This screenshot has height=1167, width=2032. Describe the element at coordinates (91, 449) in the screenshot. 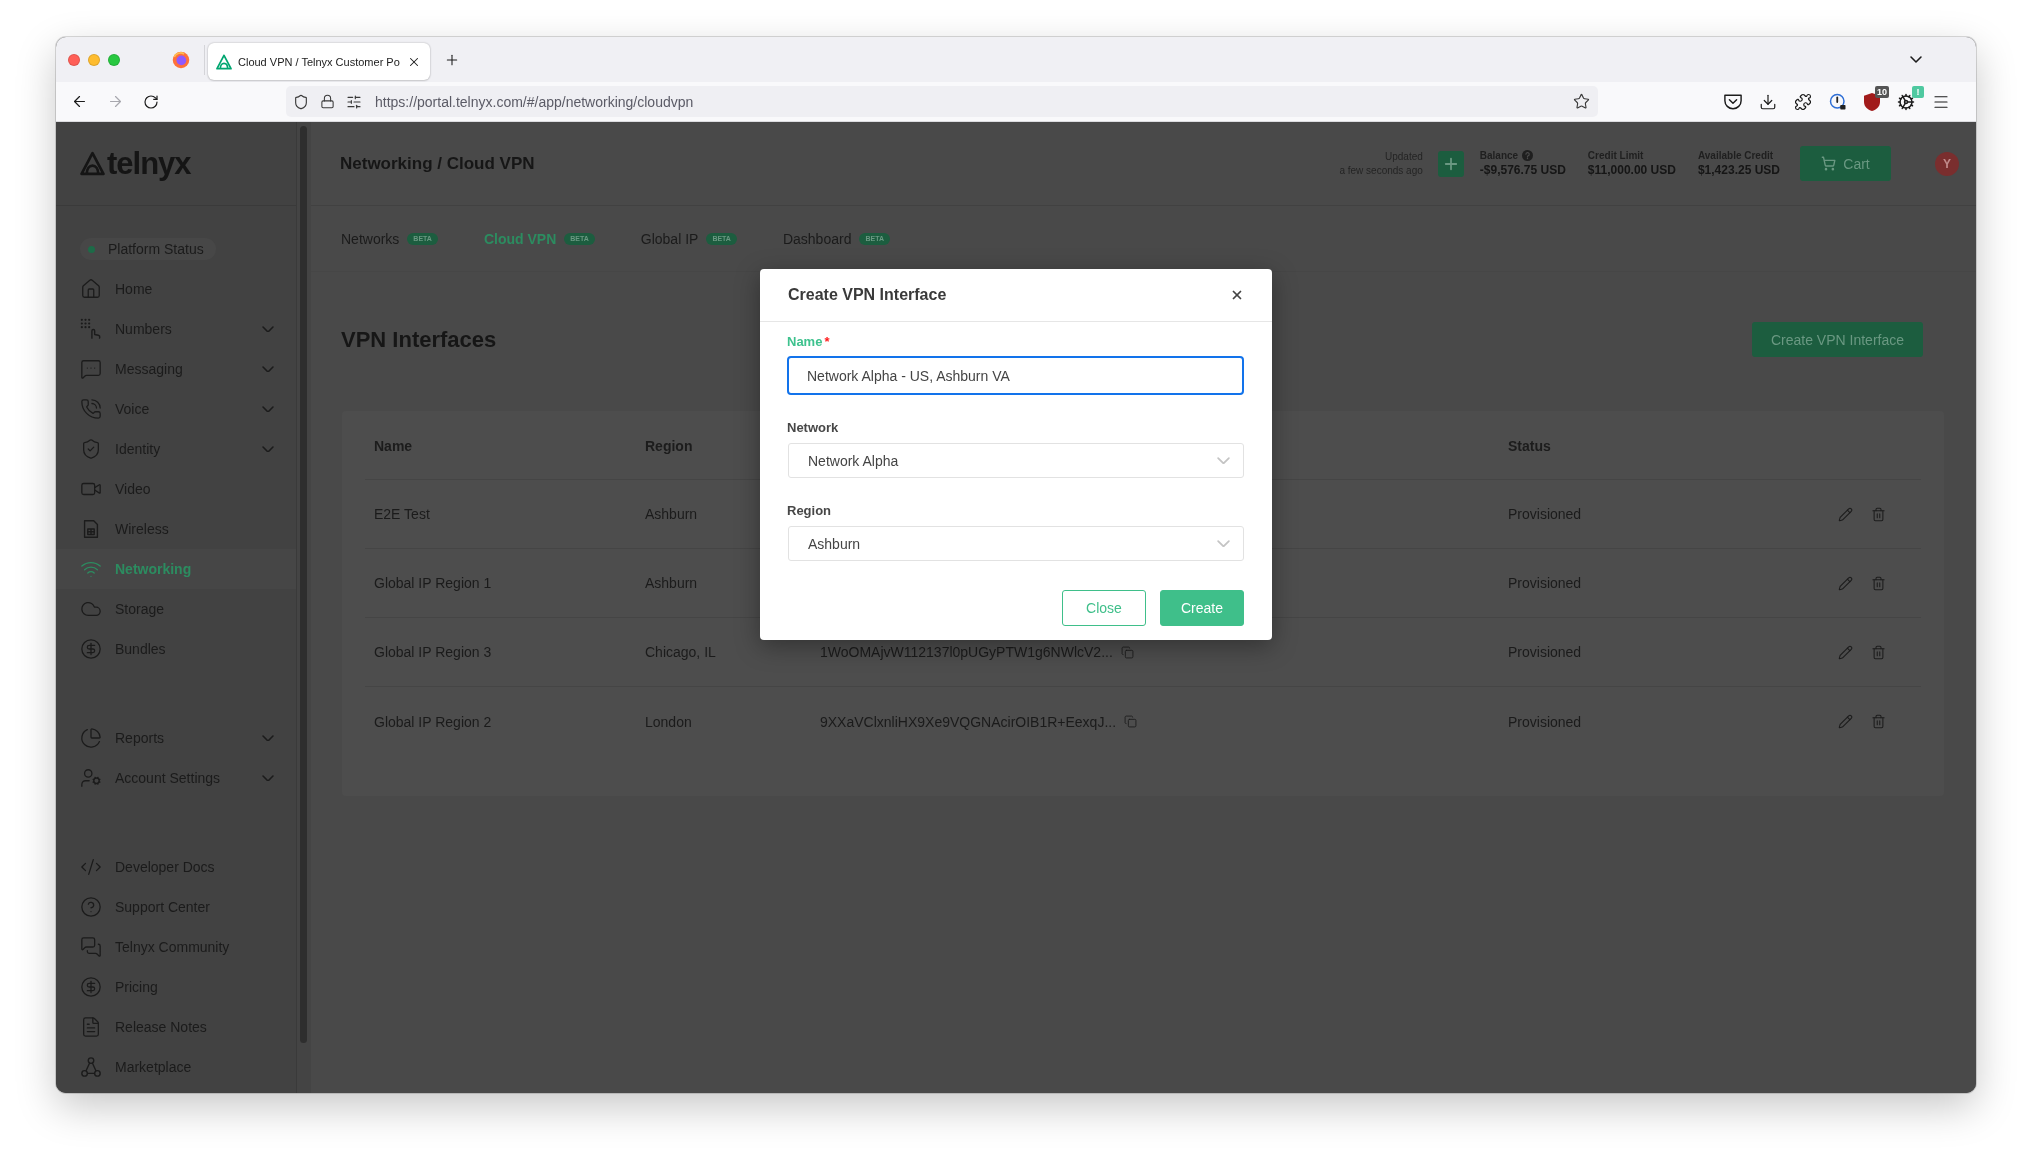

I see `shield-check-icon` at that location.